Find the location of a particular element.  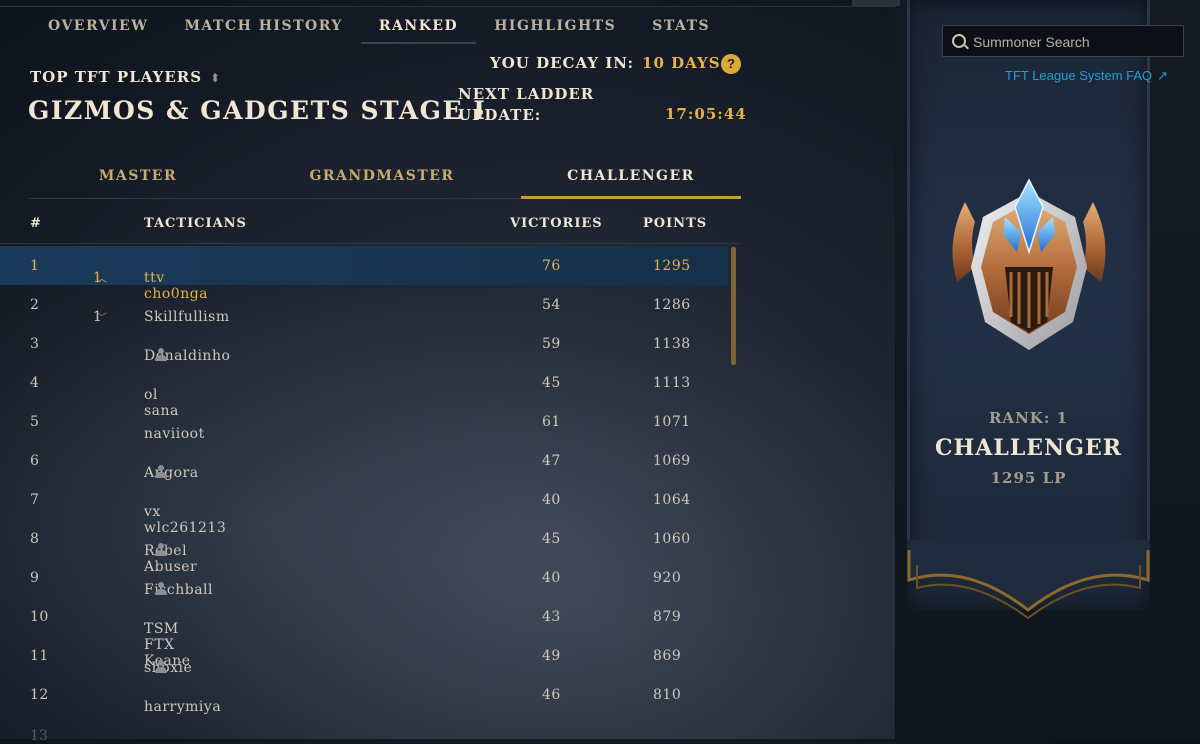

table-header: # TACTICIANS VICTORIES POINTS is located at coordinates (370, 226).